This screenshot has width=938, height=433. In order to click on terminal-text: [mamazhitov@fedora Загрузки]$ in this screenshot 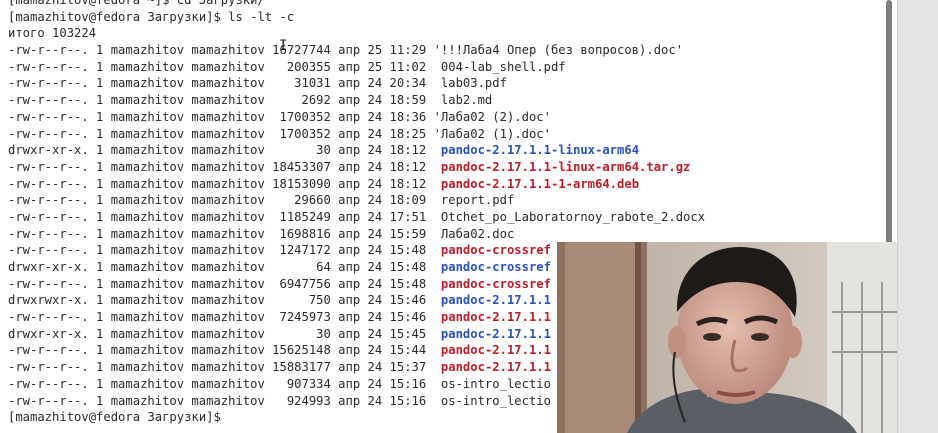, I will do `click(118, 417)`.